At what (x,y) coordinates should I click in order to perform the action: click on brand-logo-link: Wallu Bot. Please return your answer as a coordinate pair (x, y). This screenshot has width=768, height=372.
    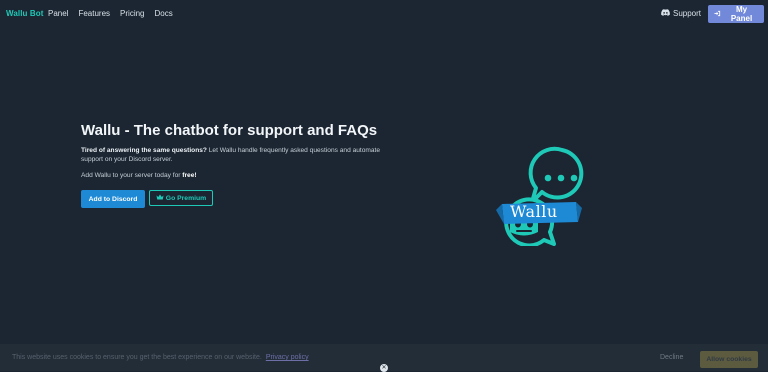
    Looking at the image, I should click on (25, 13).